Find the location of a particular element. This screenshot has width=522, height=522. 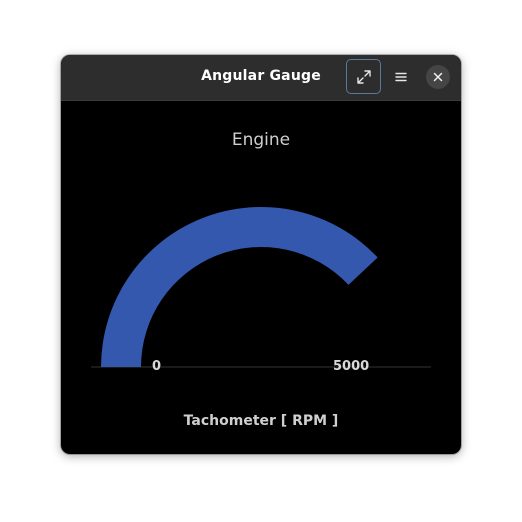

hamburger-menu-icon is located at coordinates (401, 77).